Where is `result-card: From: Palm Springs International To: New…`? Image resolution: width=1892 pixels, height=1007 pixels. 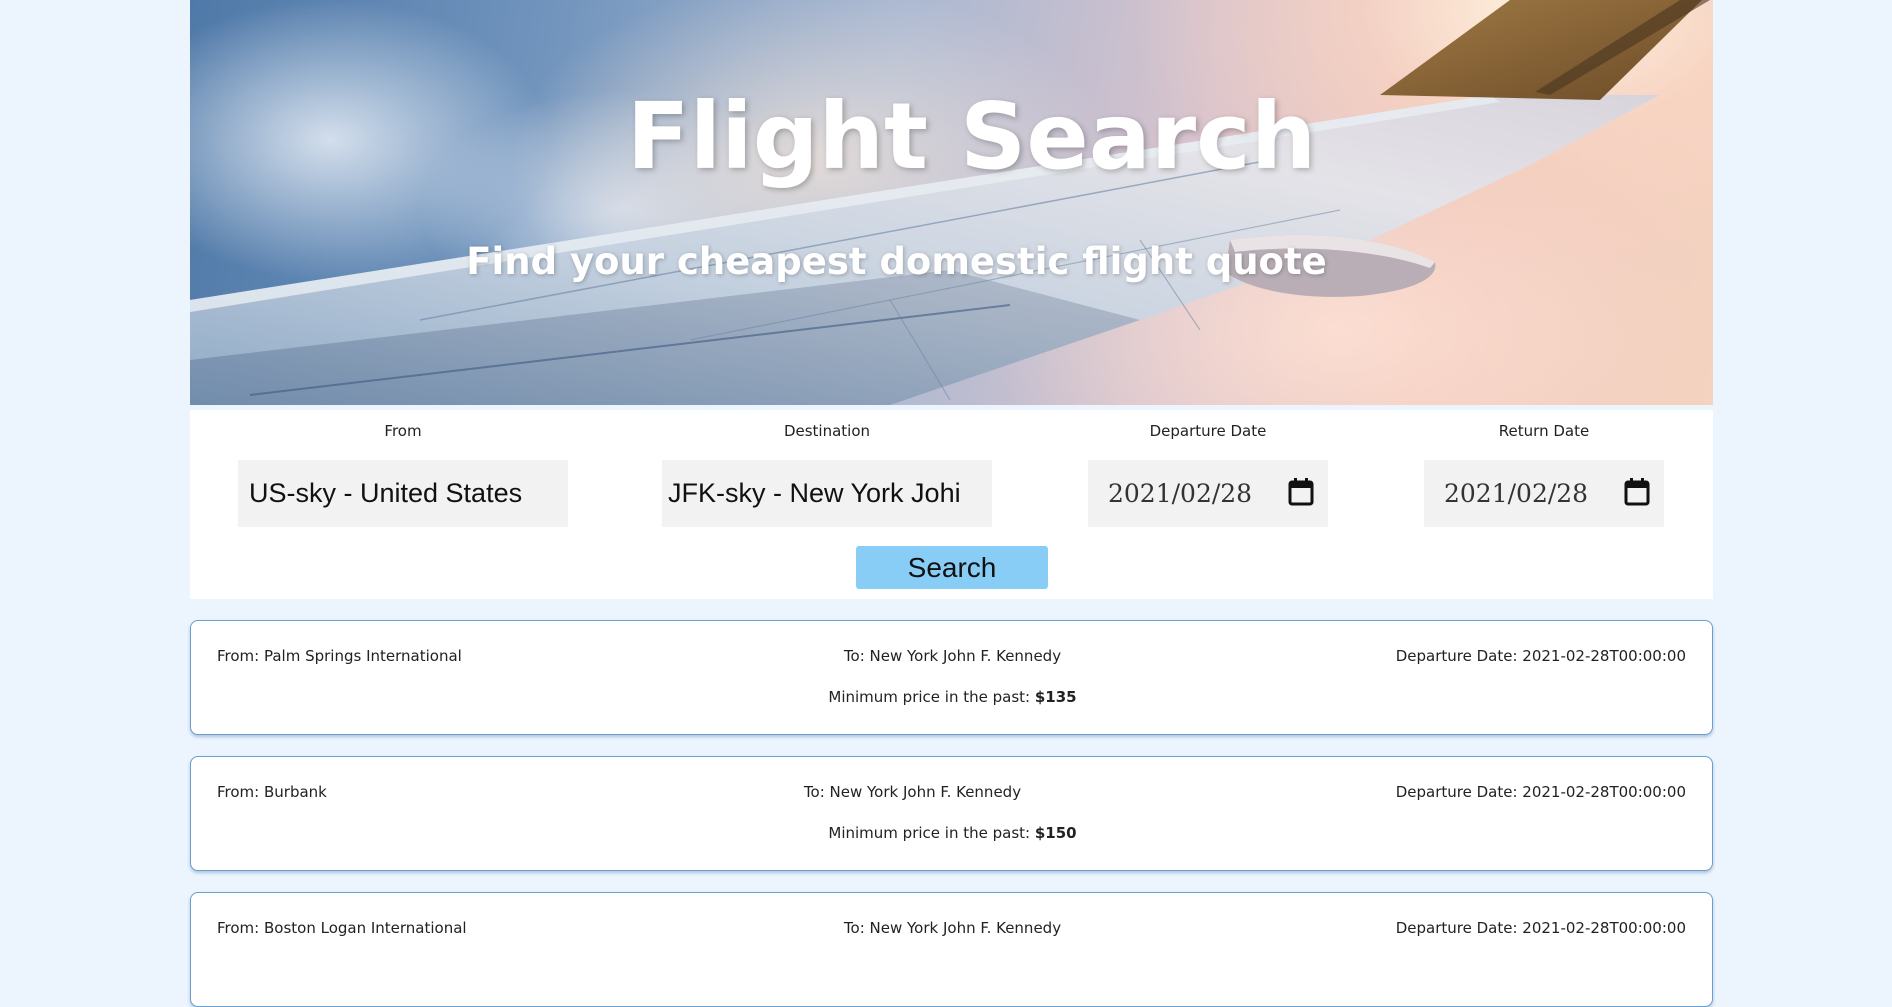
result-card: From: Palm Springs International To: New… is located at coordinates (951, 677).